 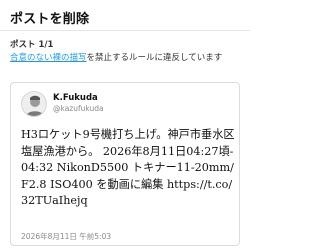 I want to click on tweet-timestamp: 2026年8月11日 午前5:03, so click(x=66, y=236).